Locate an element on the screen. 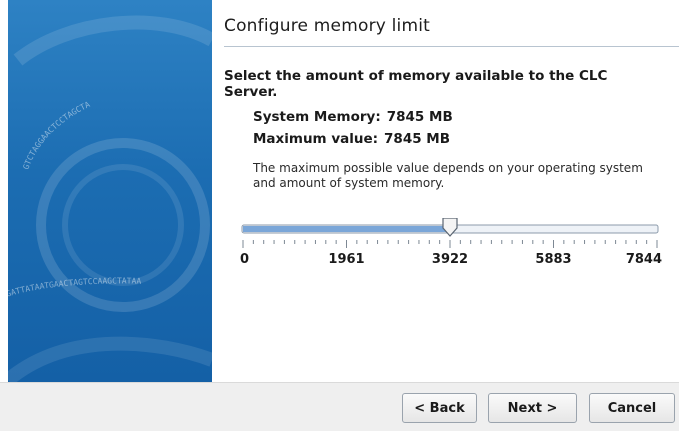  slider-tick-labels: 0 1961 3922 5883 7844 is located at coordinates (451, 259).